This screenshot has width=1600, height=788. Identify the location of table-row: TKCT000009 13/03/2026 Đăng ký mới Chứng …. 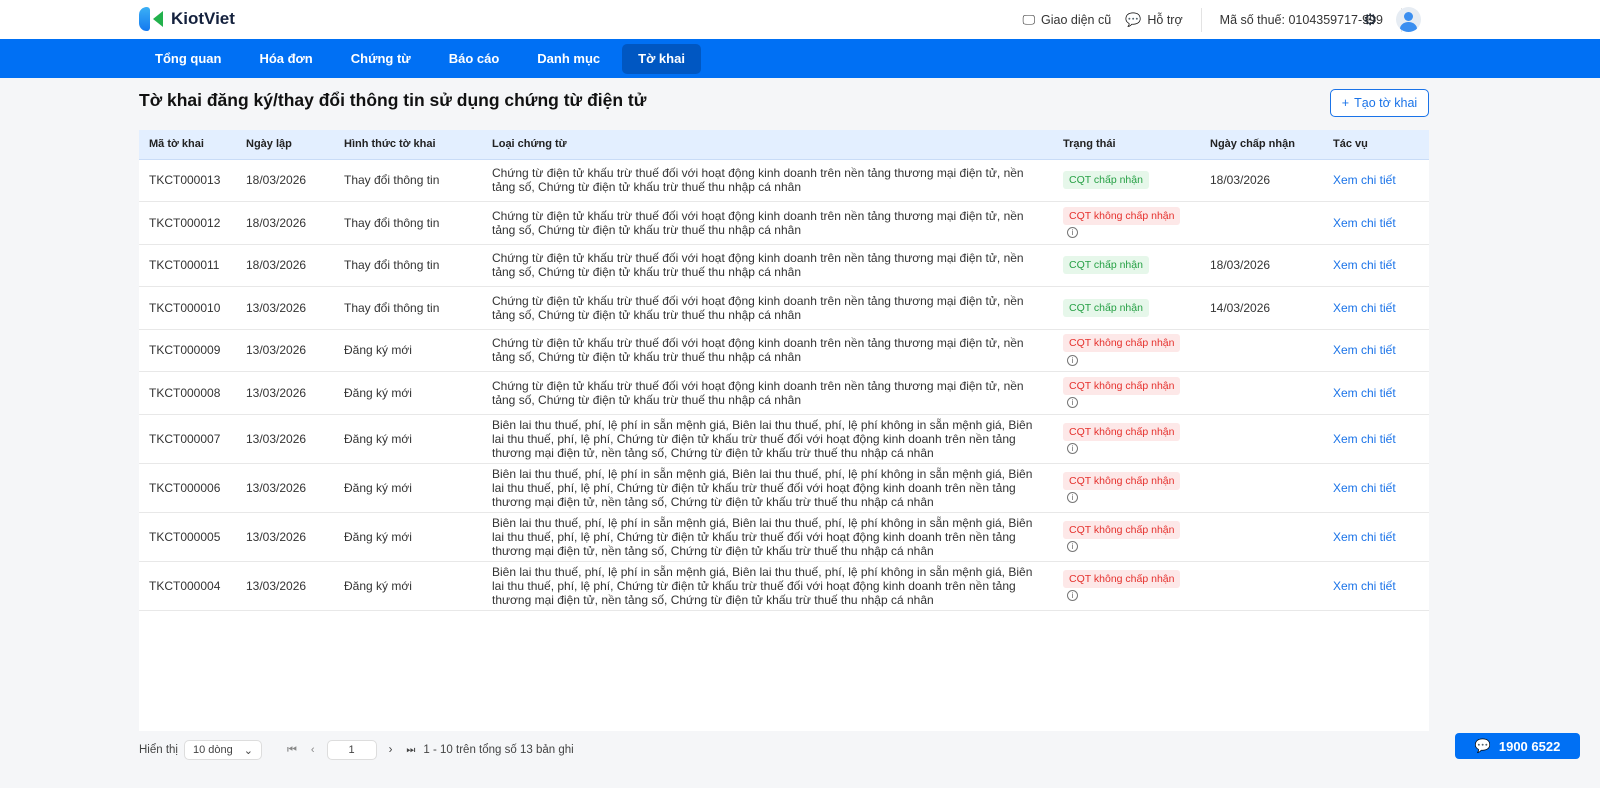
(784, 350).